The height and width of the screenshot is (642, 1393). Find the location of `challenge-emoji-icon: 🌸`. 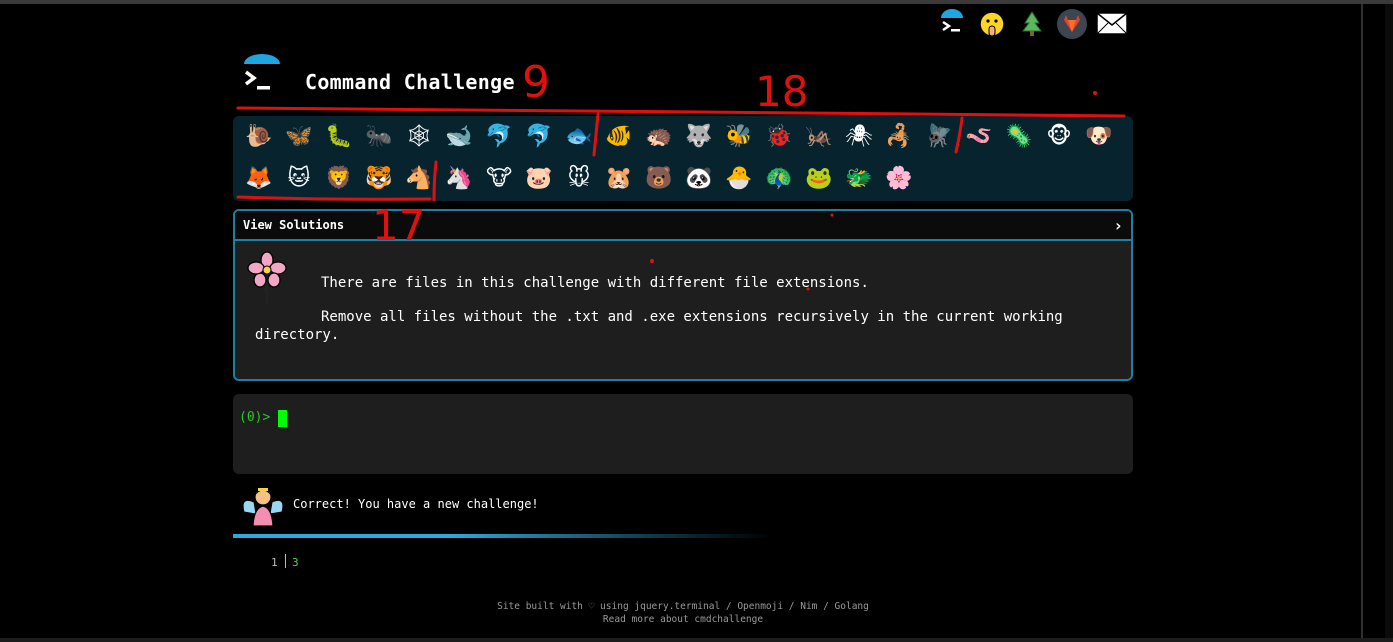

challenge-emoji-icon: 🌸 is located at coordinates (899, 178).